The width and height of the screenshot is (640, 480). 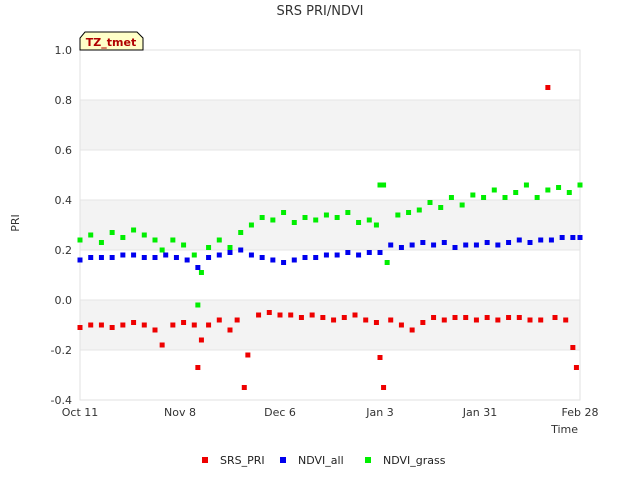 I want to click on grid-band, so click(x=330, y=325).